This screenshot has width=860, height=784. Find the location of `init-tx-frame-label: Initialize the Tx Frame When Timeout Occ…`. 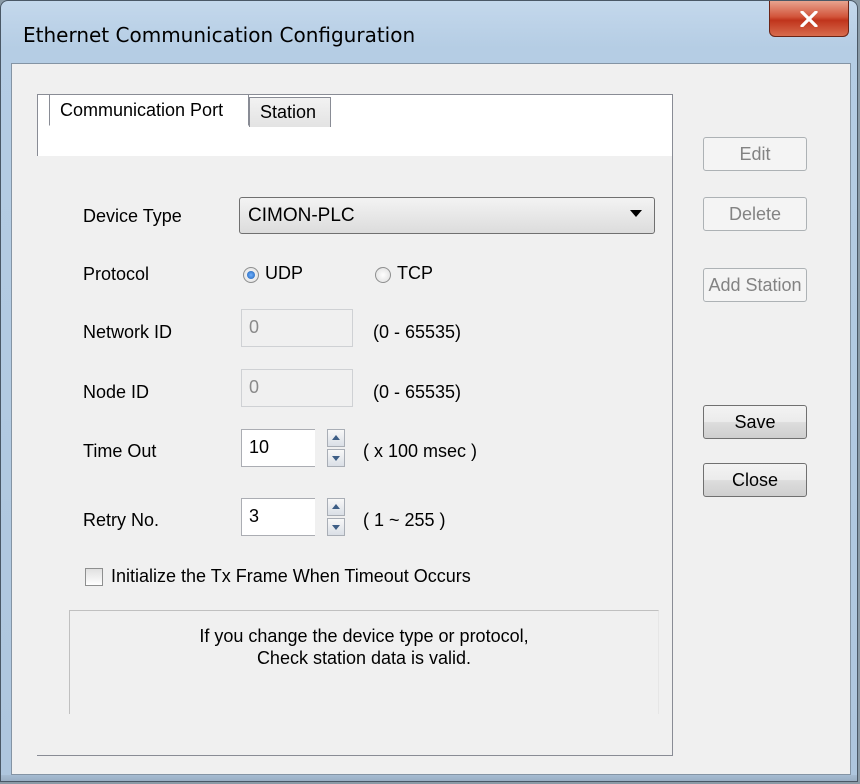

init-tx-frame-label: Initialize the Tx Frame When Timeout Occ… is located at coordinates (291, 576).